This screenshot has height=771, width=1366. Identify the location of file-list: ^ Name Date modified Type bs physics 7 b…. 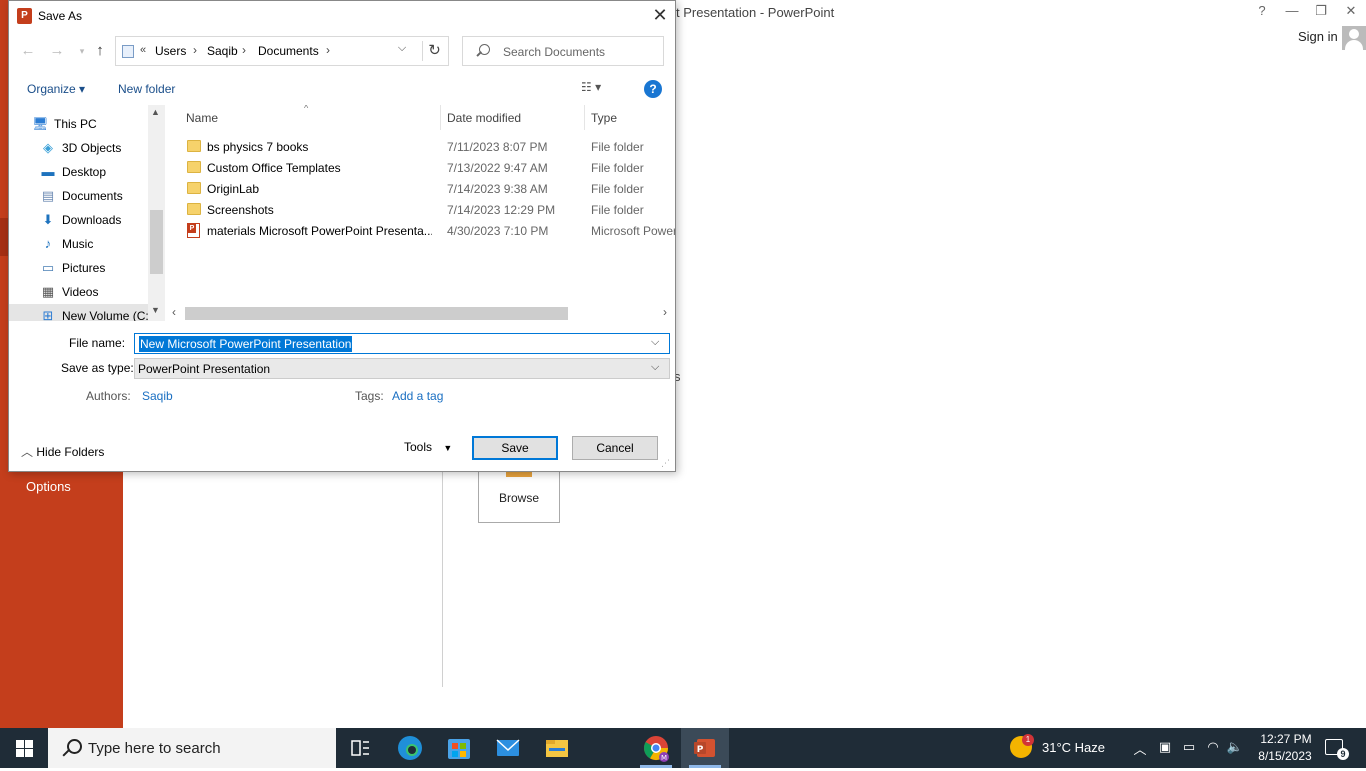
(420, 213).